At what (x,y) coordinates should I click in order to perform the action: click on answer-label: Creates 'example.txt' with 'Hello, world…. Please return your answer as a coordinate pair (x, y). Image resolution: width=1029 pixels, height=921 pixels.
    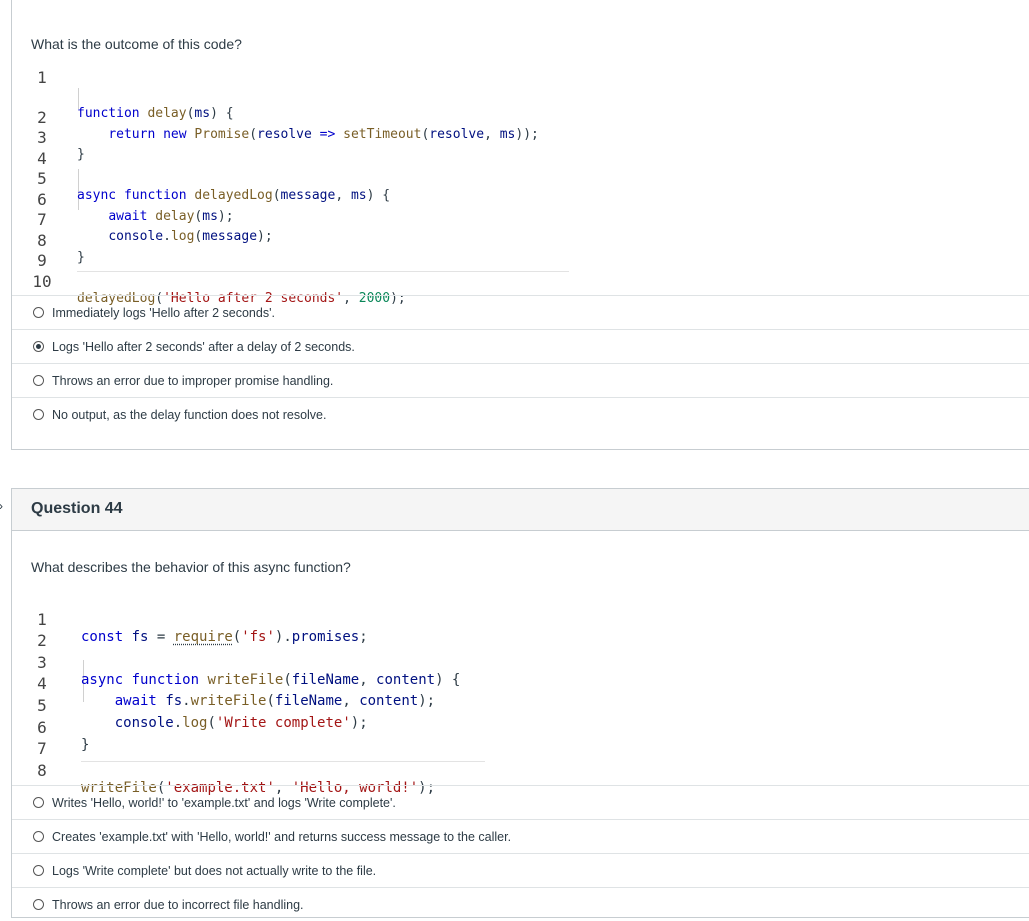
    Looking at the image, I should click on (281, 837).